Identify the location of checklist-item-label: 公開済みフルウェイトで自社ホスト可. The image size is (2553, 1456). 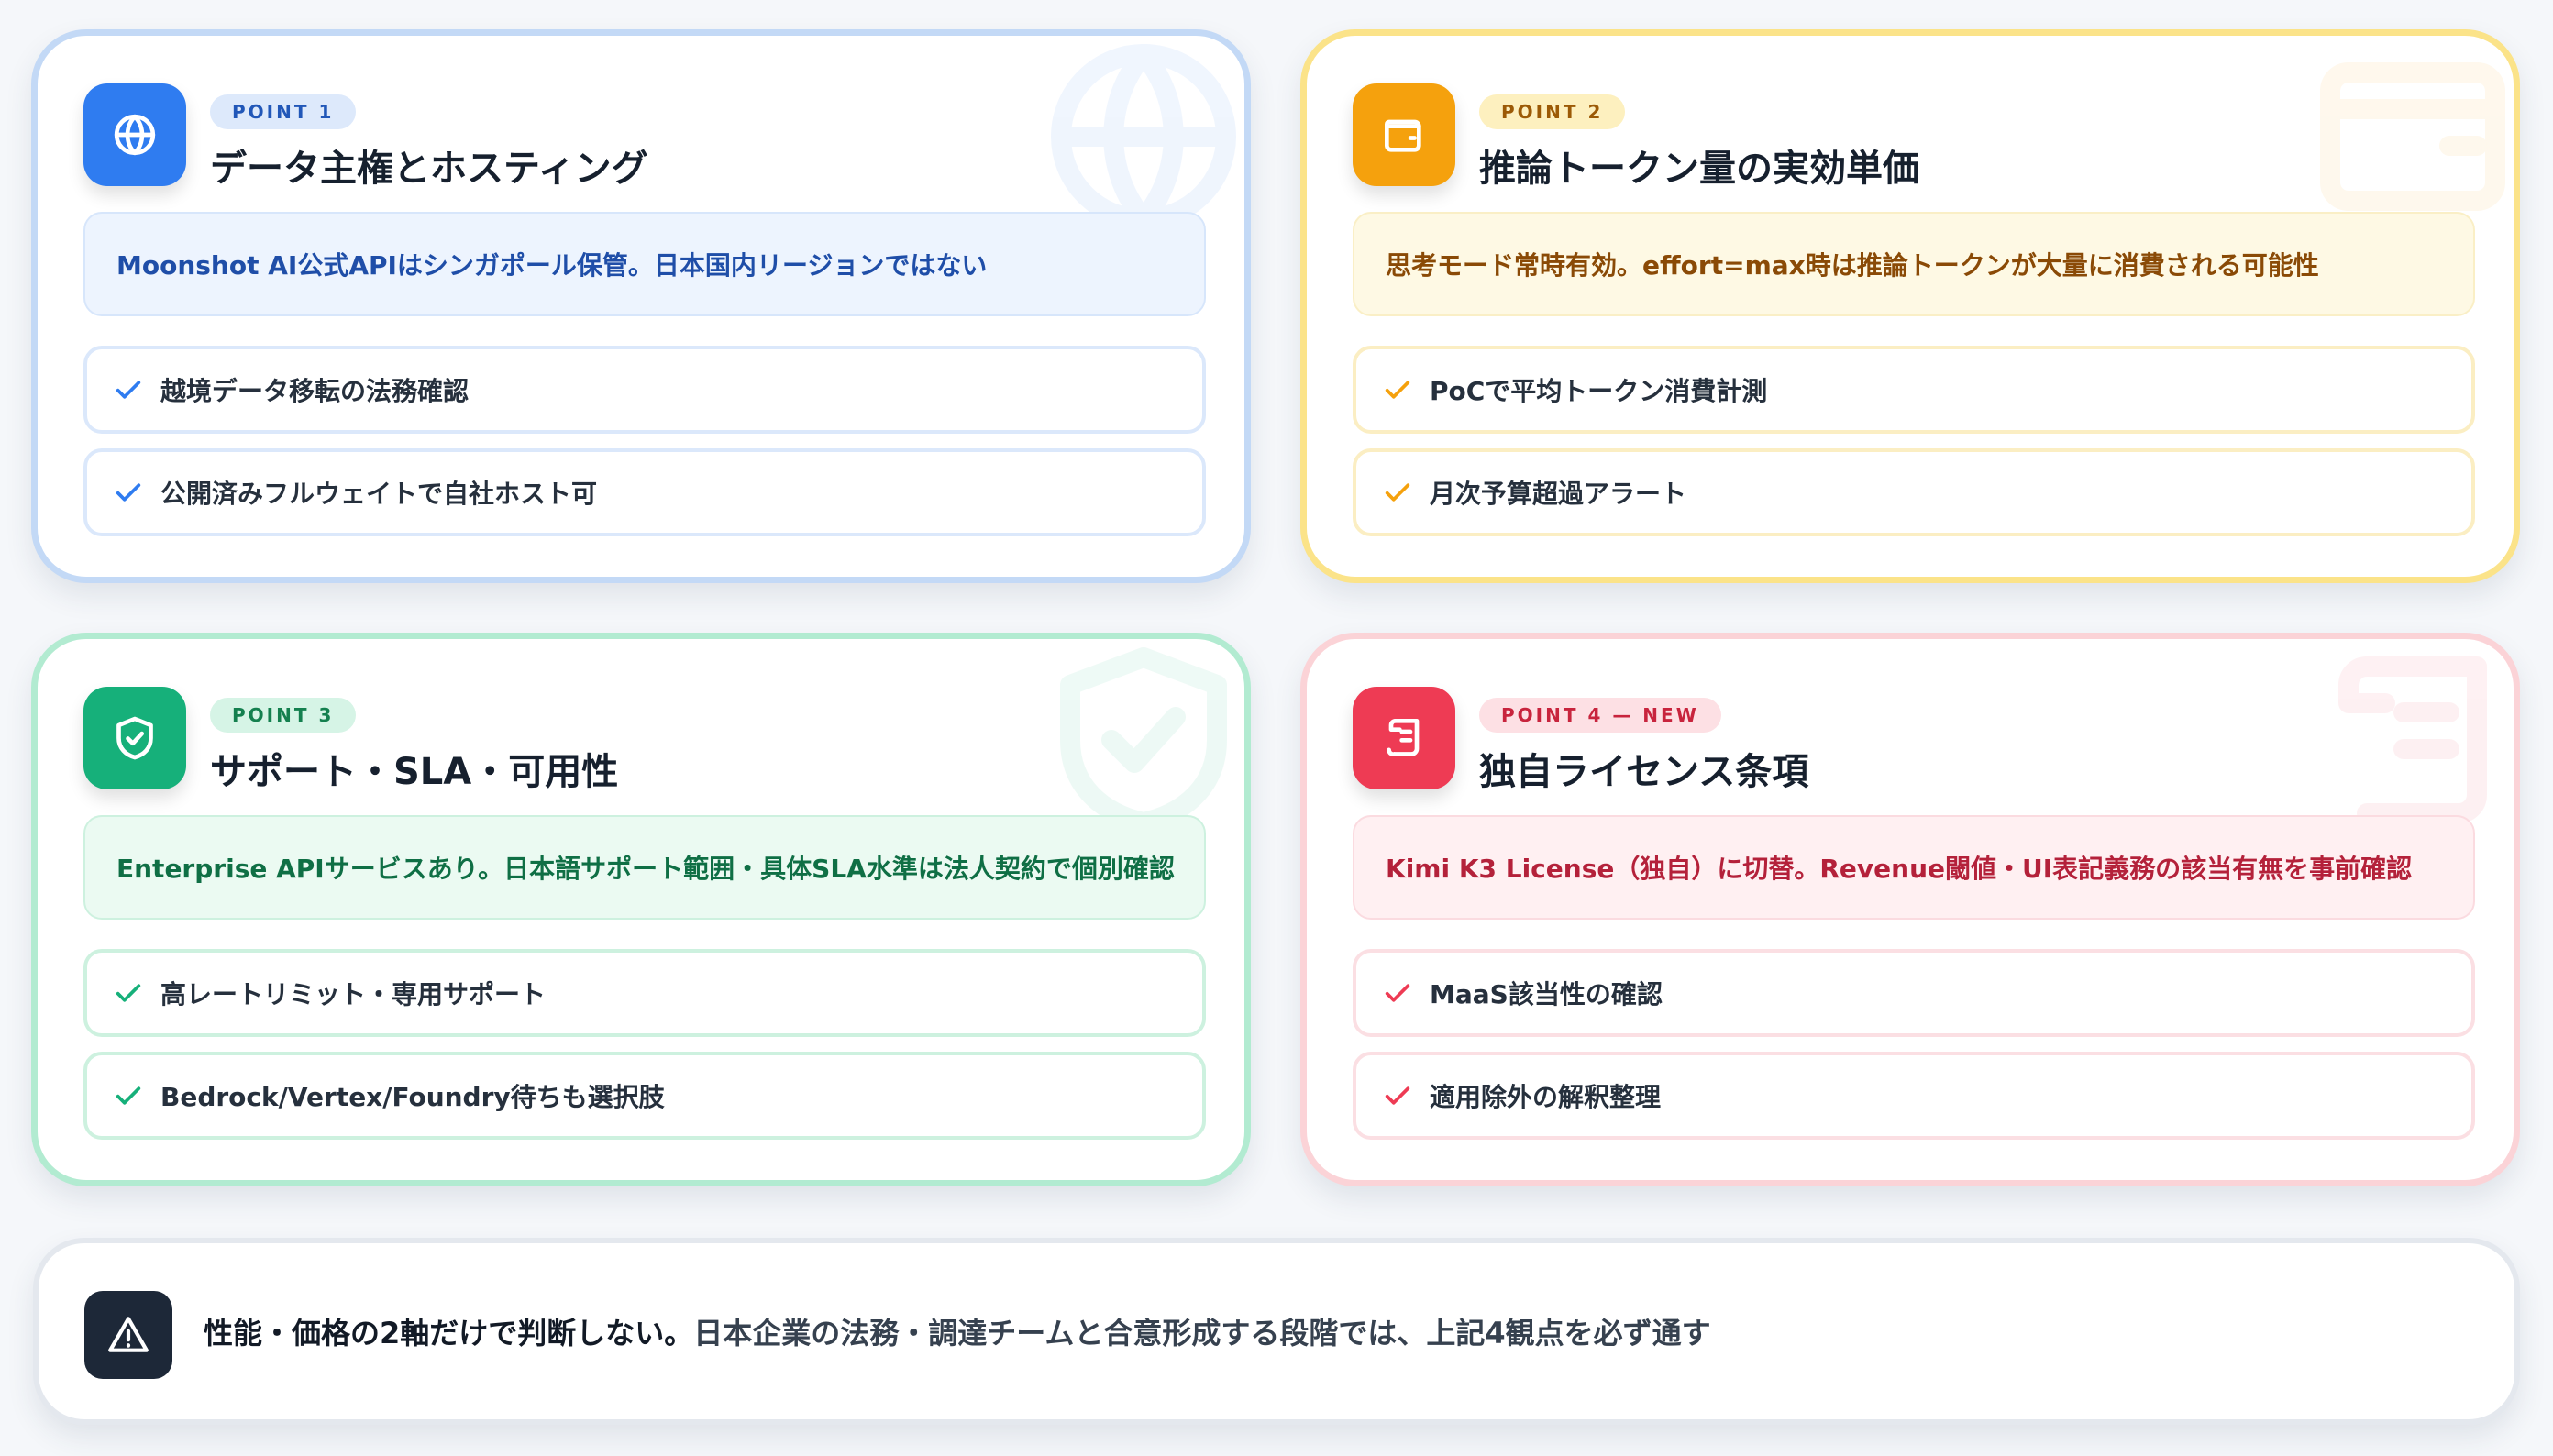
(379, 494).